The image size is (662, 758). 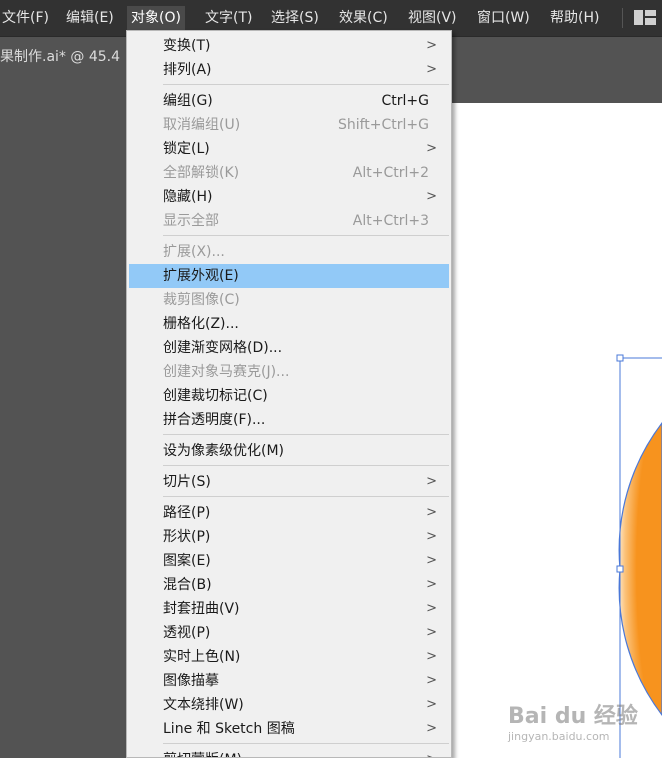 I want to click on menu-help: 帮助(H), so click(x=574, y=18).